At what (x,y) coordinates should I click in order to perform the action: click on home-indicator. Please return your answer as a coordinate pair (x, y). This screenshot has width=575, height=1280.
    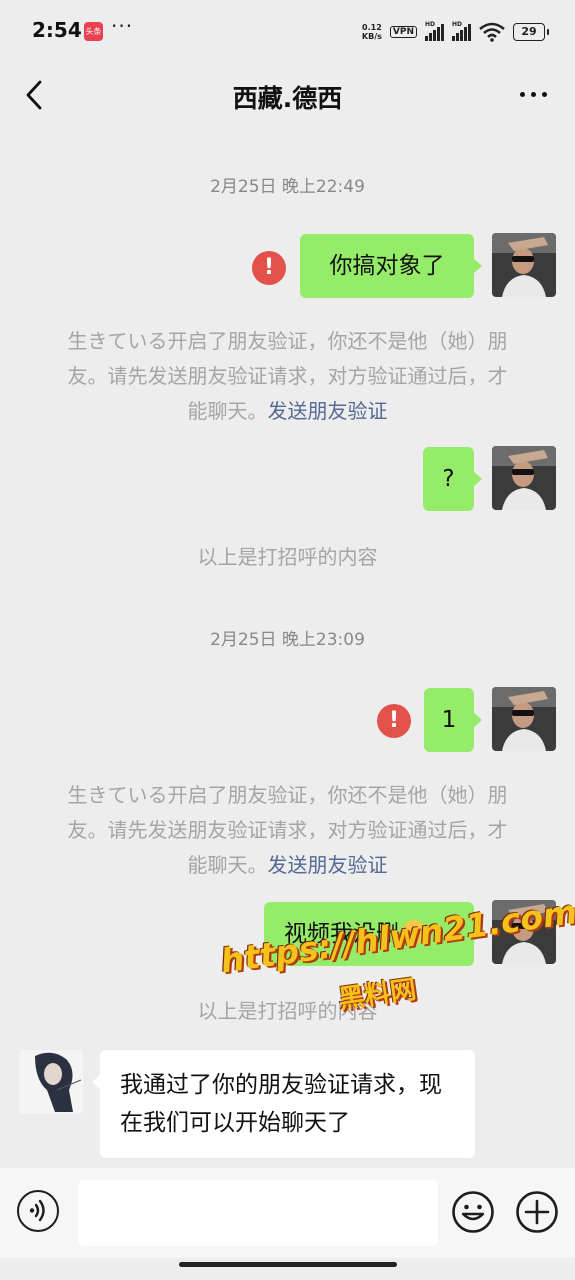
    Looking at the image, I should click on (288, 1264).